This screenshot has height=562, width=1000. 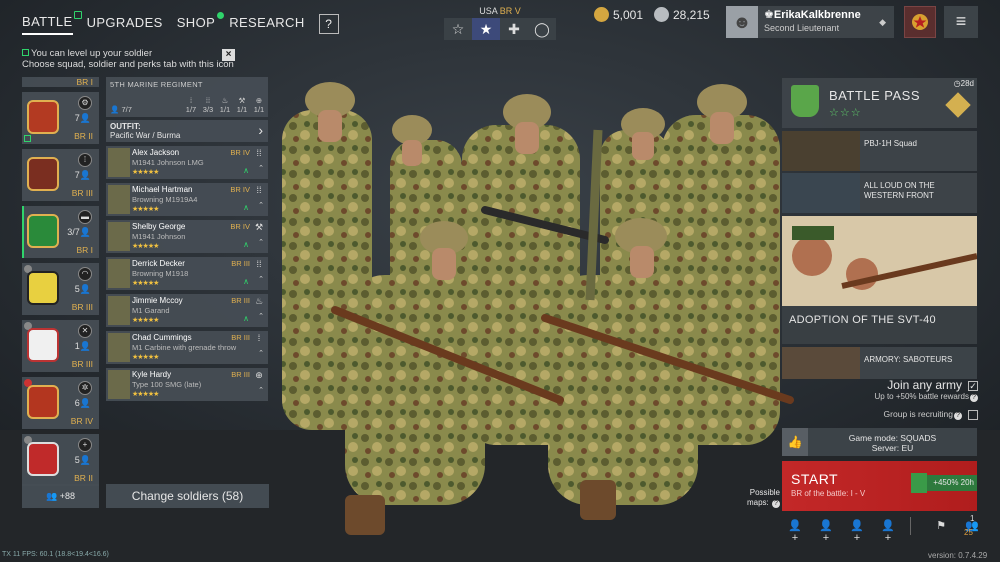 I want to click on add-squad-button: 👥 +88, so click(x=60, y=496).